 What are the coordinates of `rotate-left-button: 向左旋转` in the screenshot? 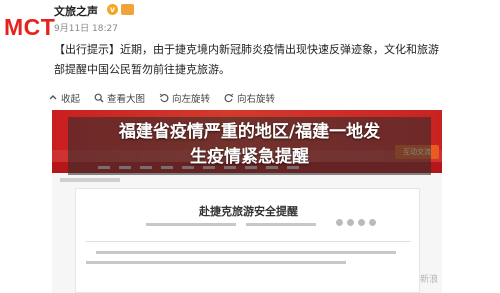 It's located at (184, 98).